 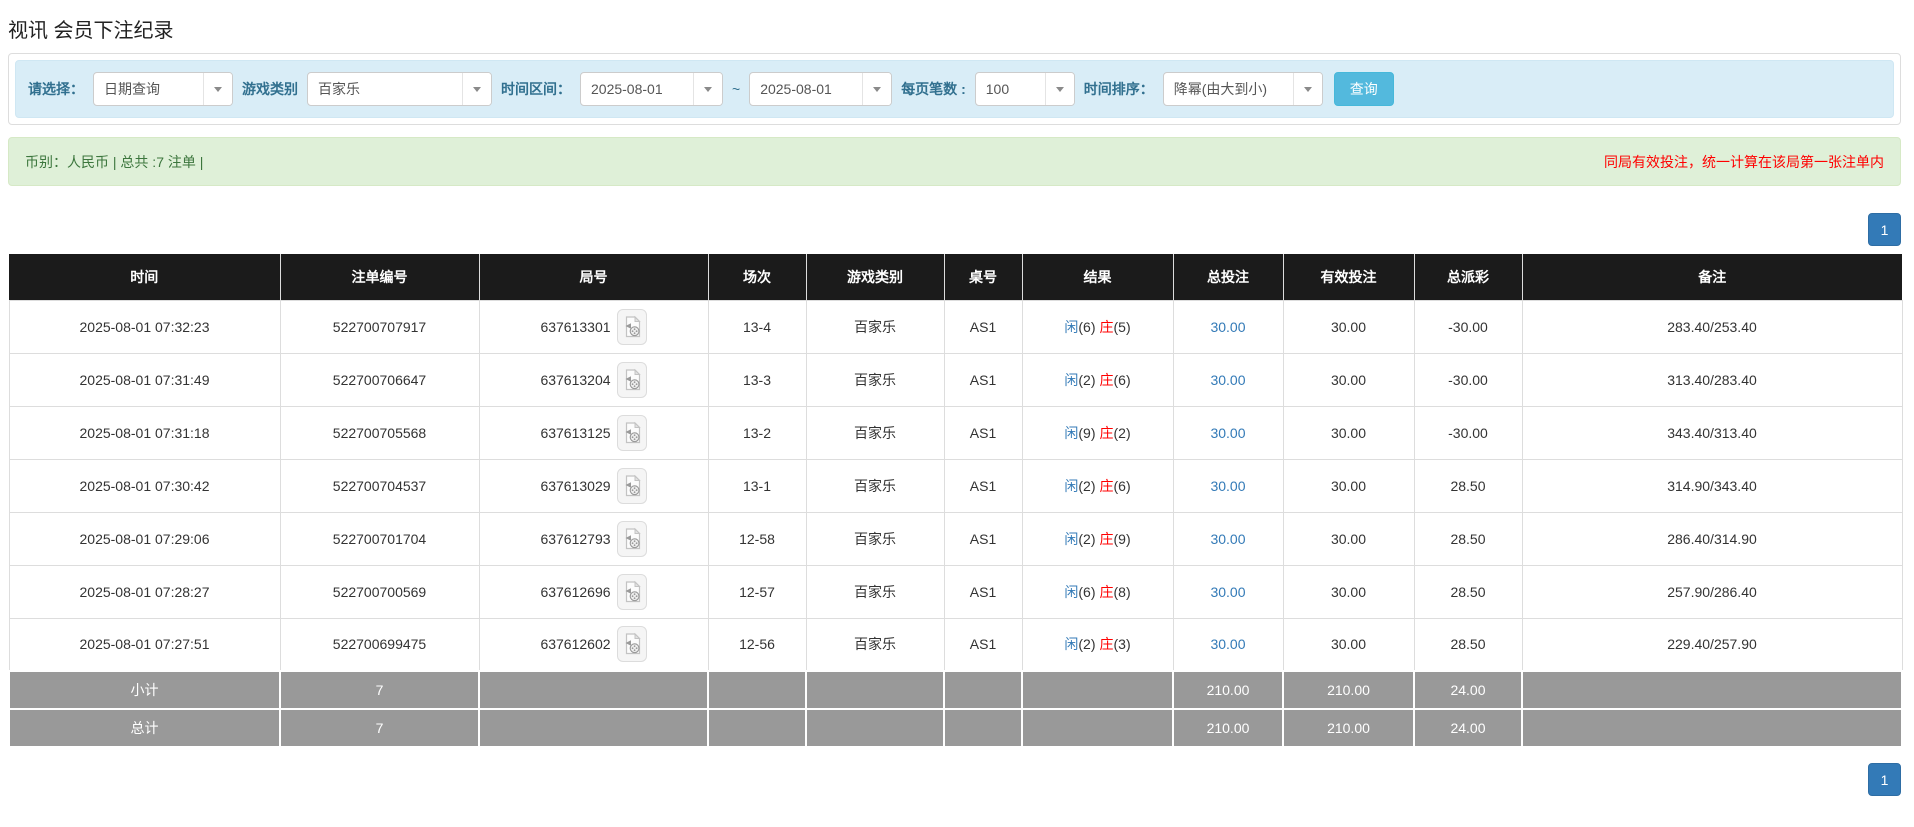 I want to click on cell-round: 637613204, so click(x=593, y=379).